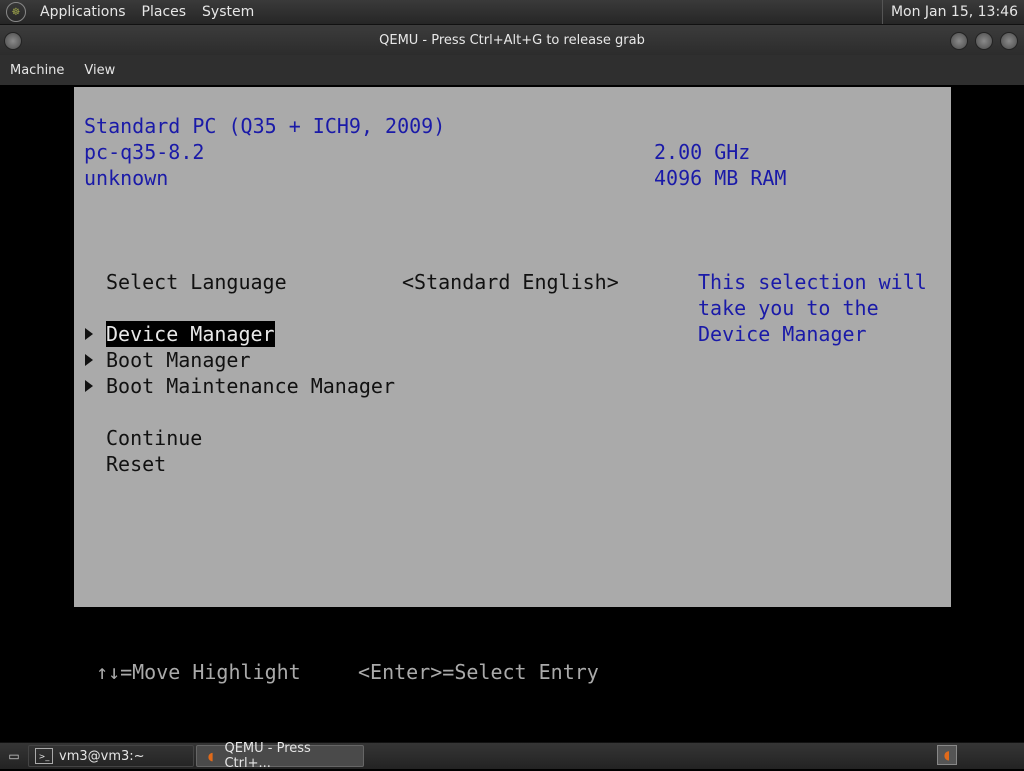 Image resolution: width=1024 pixels, height=771 pixels. I want to click on minimize-icon, so click(959, 41).